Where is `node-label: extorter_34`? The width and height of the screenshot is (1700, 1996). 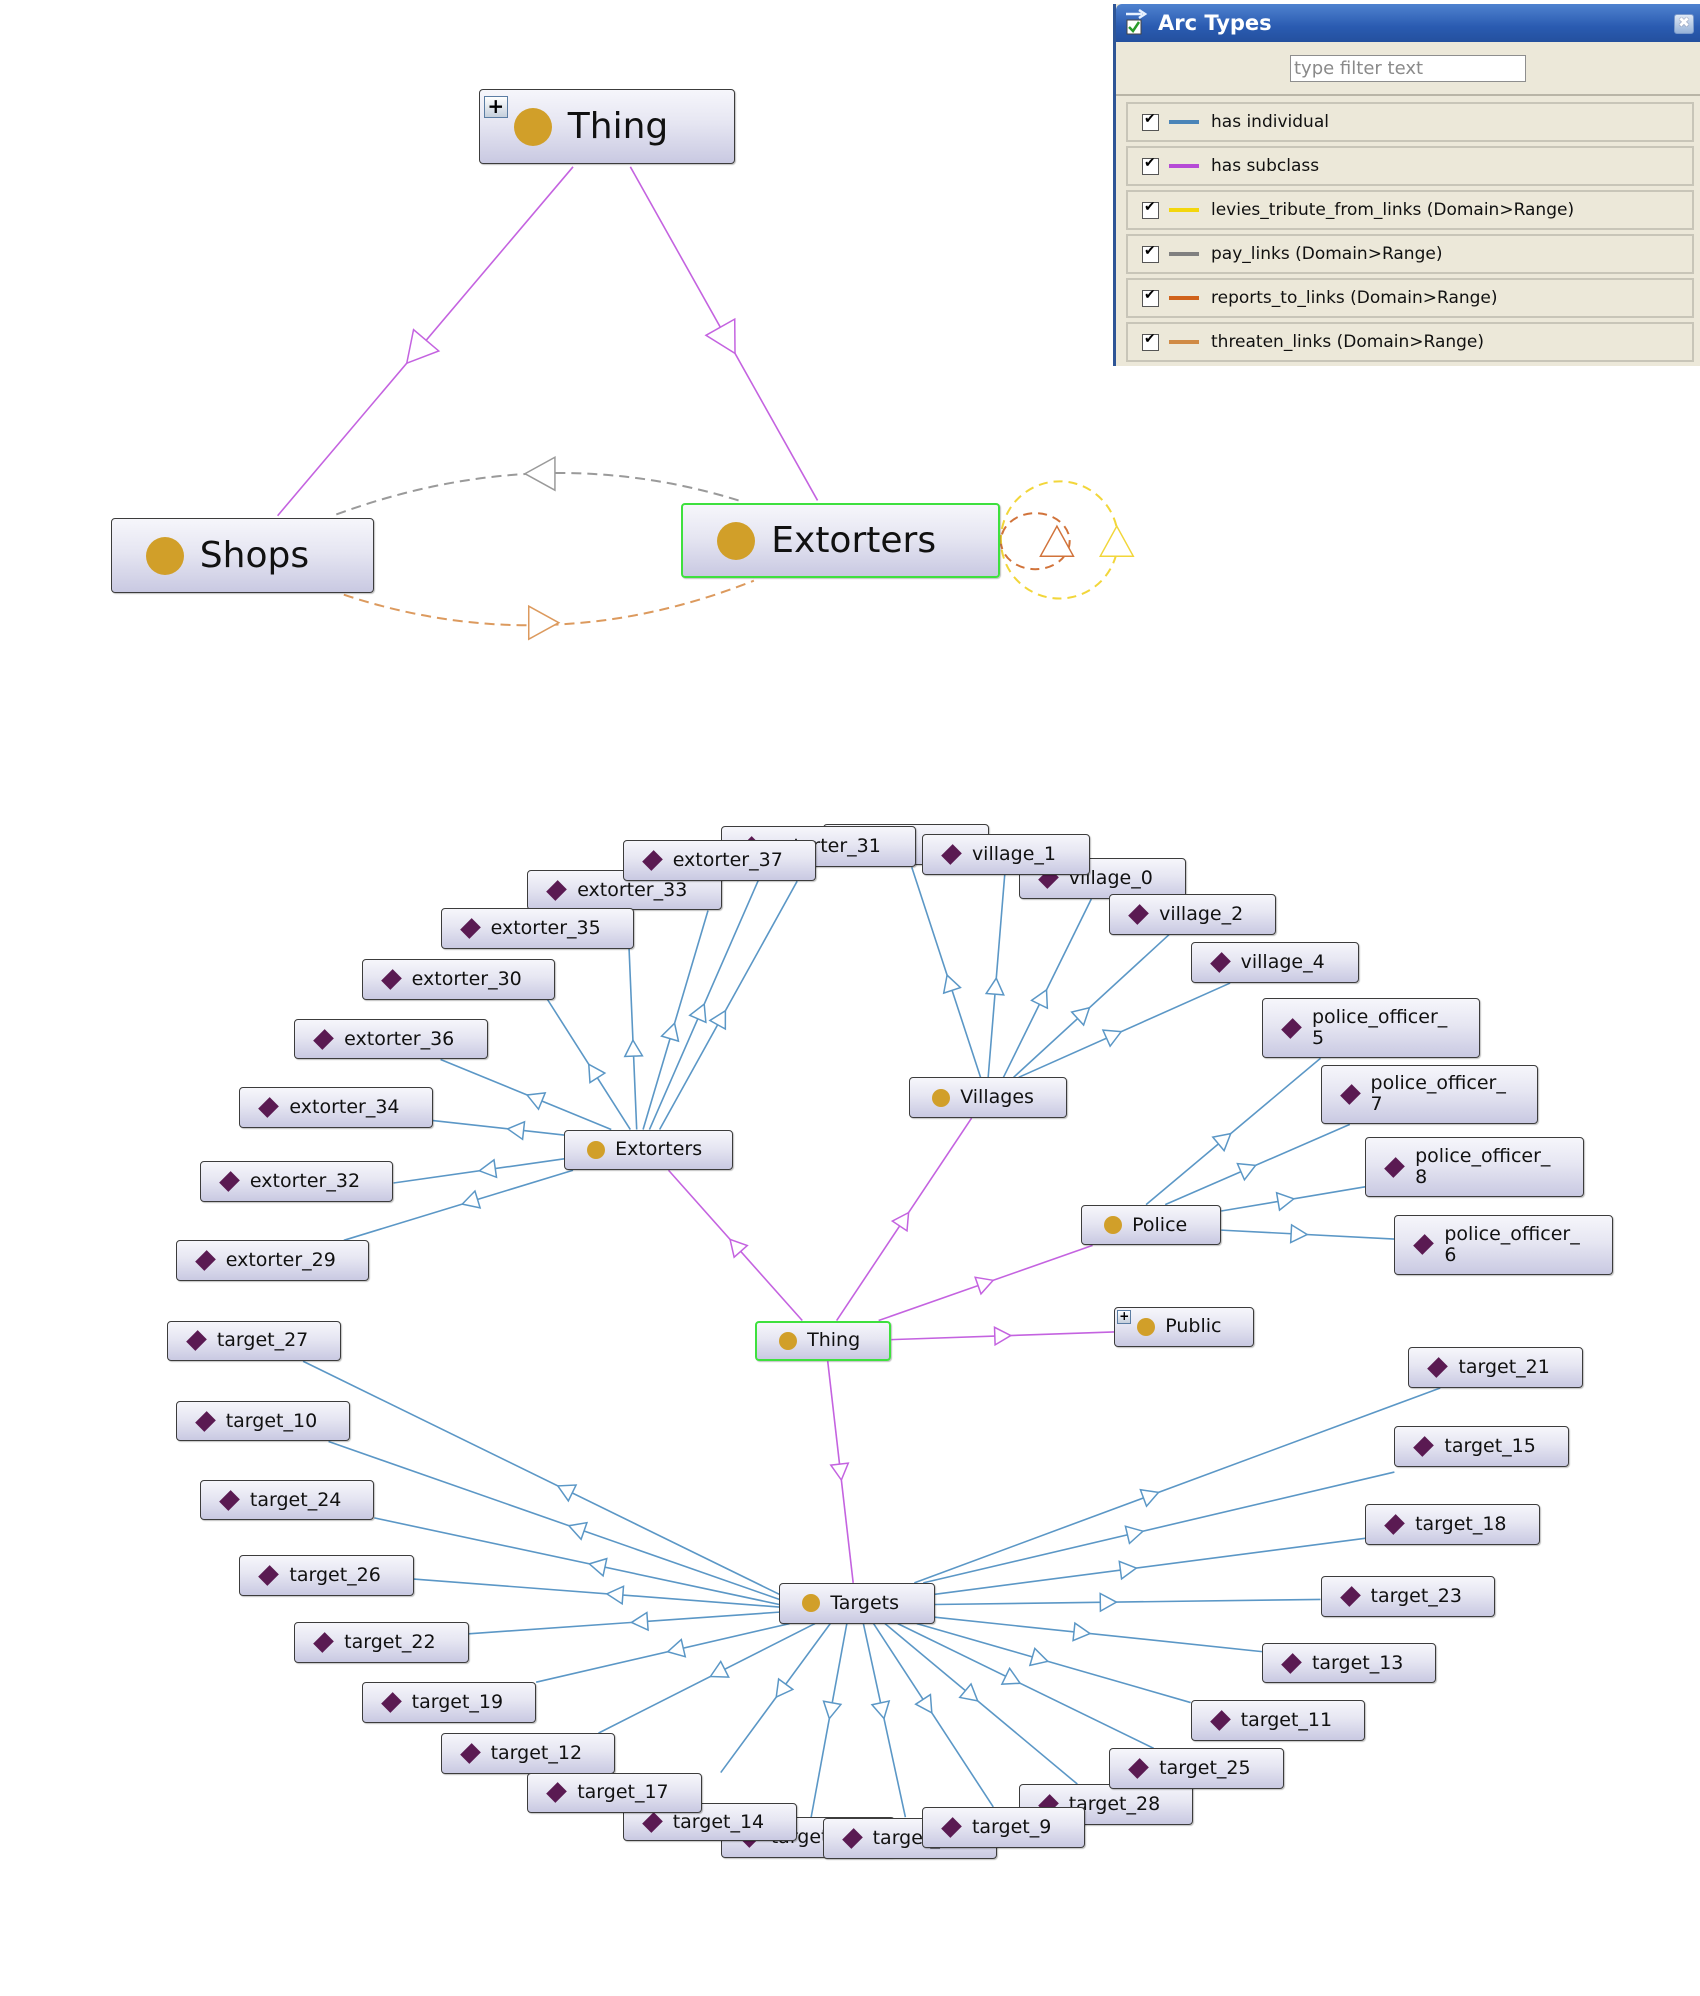 node-label: extorter_34 is located at coordinates (344, 1107).